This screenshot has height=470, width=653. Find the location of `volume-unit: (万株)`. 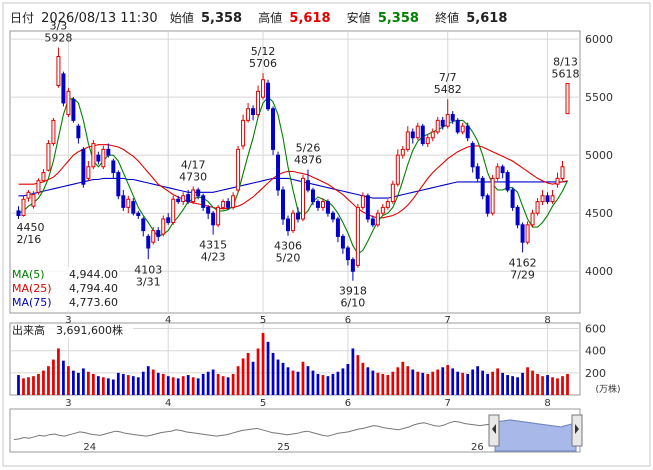

volume-unit: (万株) is located at coordinates (607, 389).